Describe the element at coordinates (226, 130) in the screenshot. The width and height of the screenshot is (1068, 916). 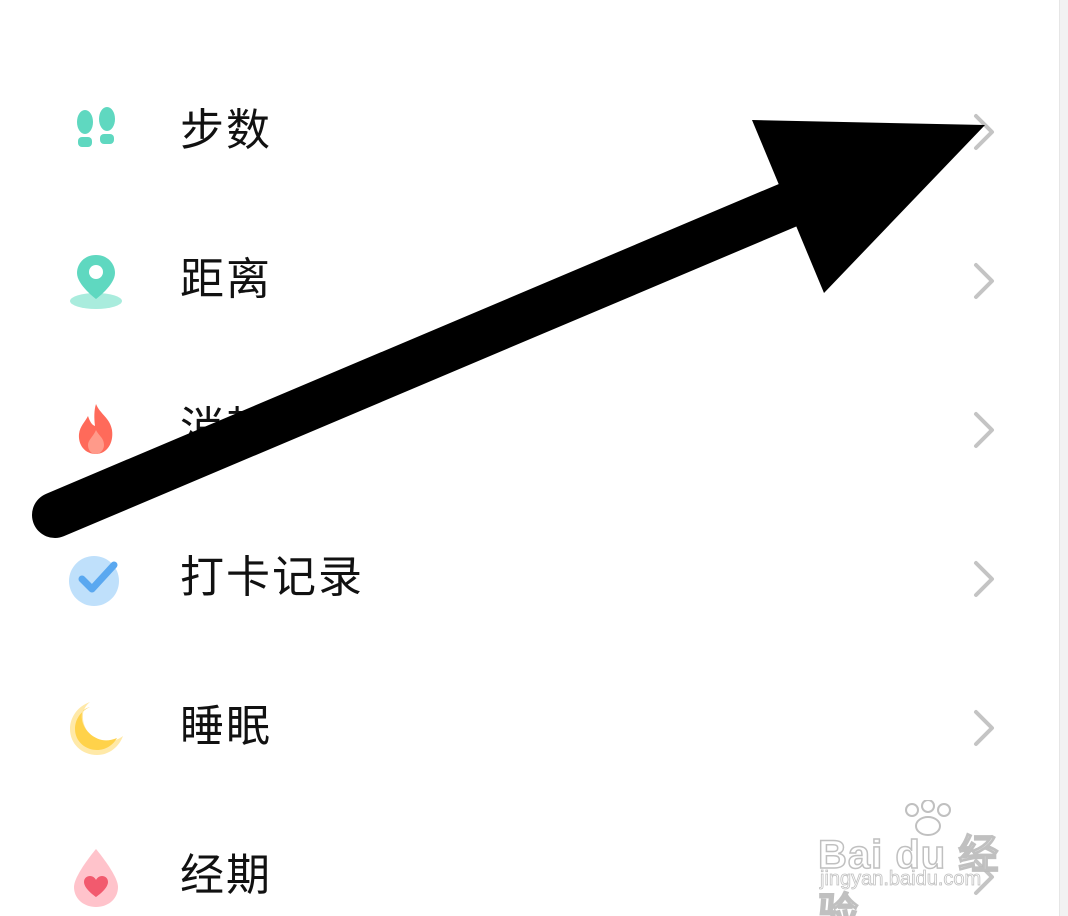
I see `list-item-label: 步数` at that location.